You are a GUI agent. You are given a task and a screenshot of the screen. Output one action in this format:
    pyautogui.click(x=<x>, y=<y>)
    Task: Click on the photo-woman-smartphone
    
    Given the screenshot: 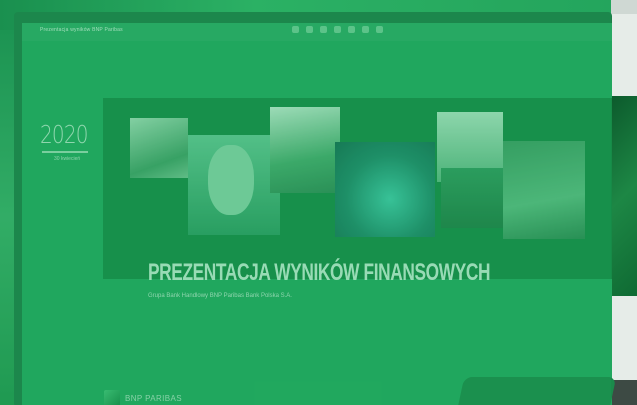 What is the action you would take?
    pyautogui.click(x=544, y=190)
    